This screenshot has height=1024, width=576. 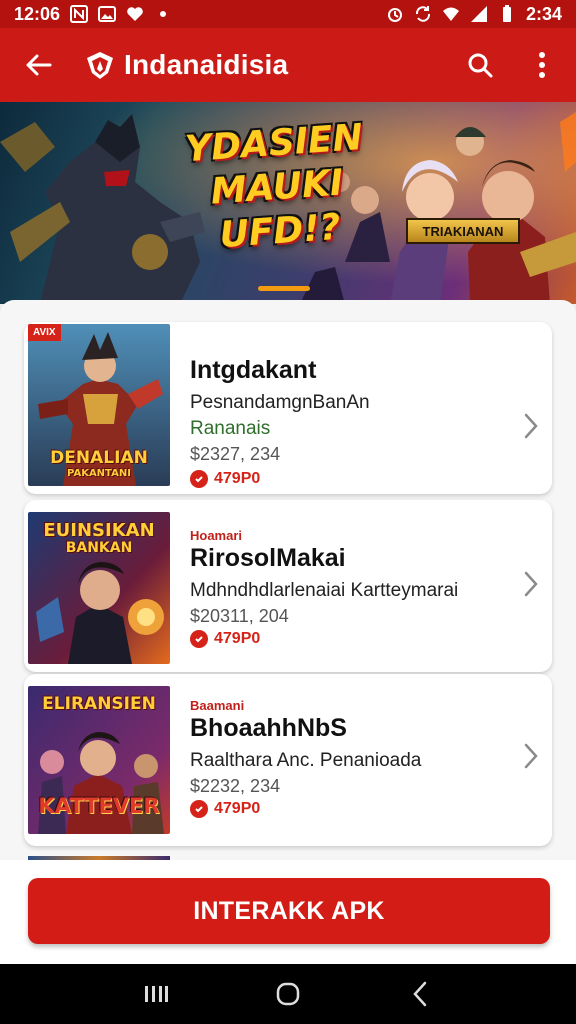 What do you see at coordinates (230, 428) in the screenshot?
I see `app-category: Rananais` at bounding box center [230, 428].